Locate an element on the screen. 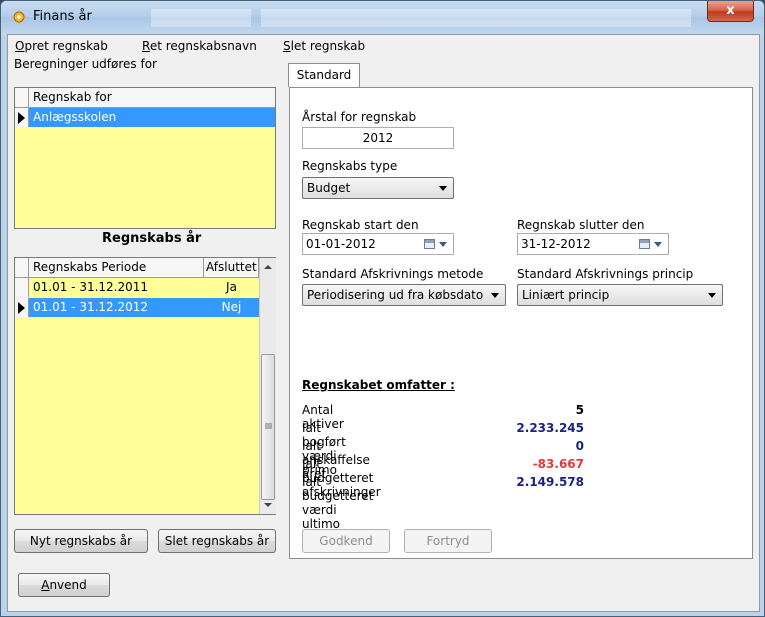  apply-button: Anvend is located at coordinates (64, 585).